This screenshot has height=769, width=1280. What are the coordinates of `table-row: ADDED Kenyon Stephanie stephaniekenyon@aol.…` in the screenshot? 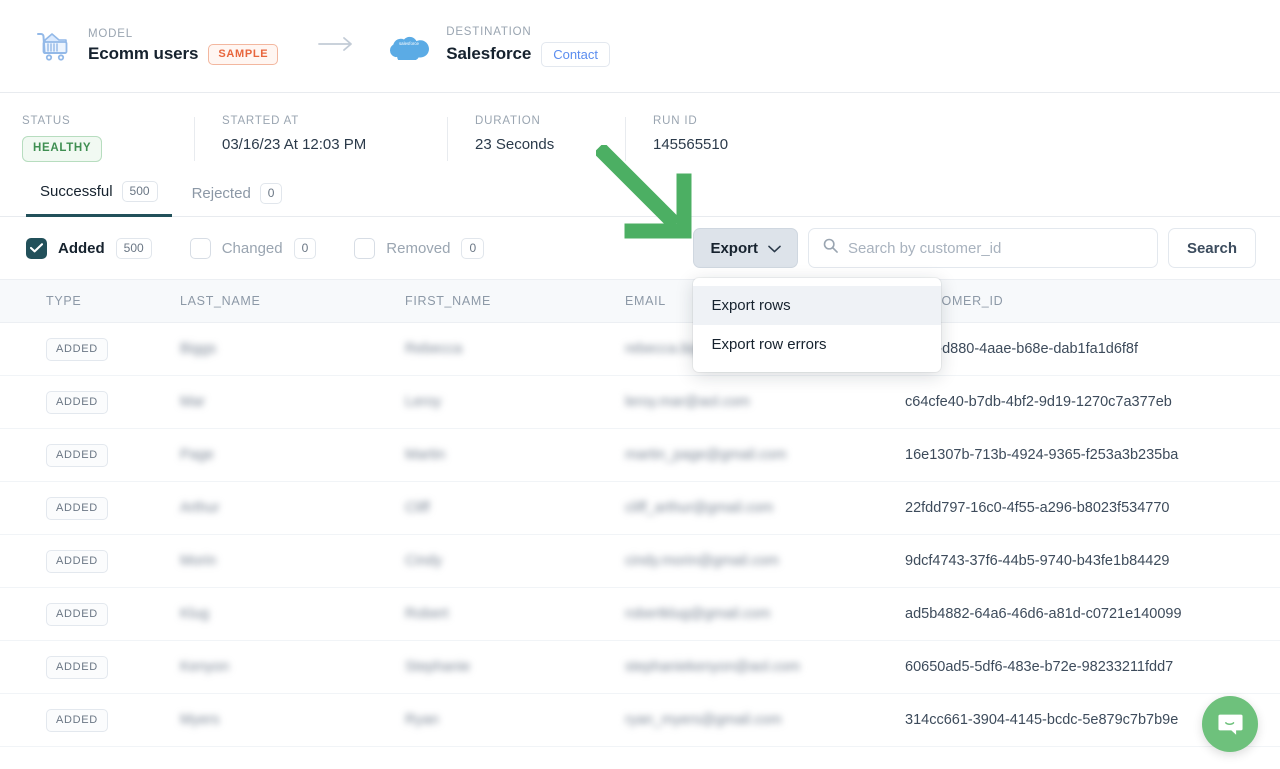 It's located at (640, 667).